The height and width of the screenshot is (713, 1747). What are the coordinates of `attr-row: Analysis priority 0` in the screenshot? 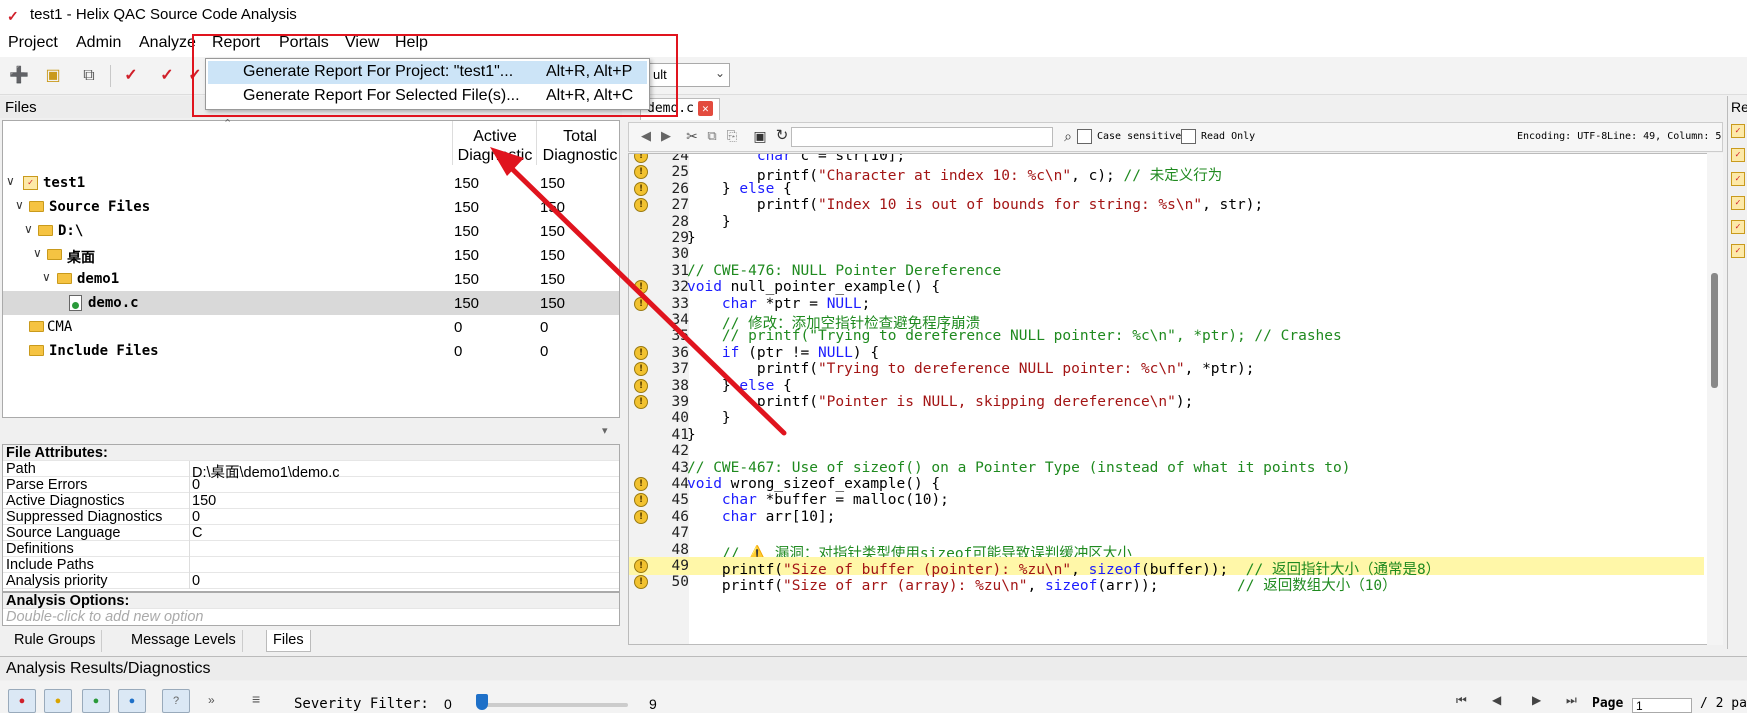 It's located at (311, 581).